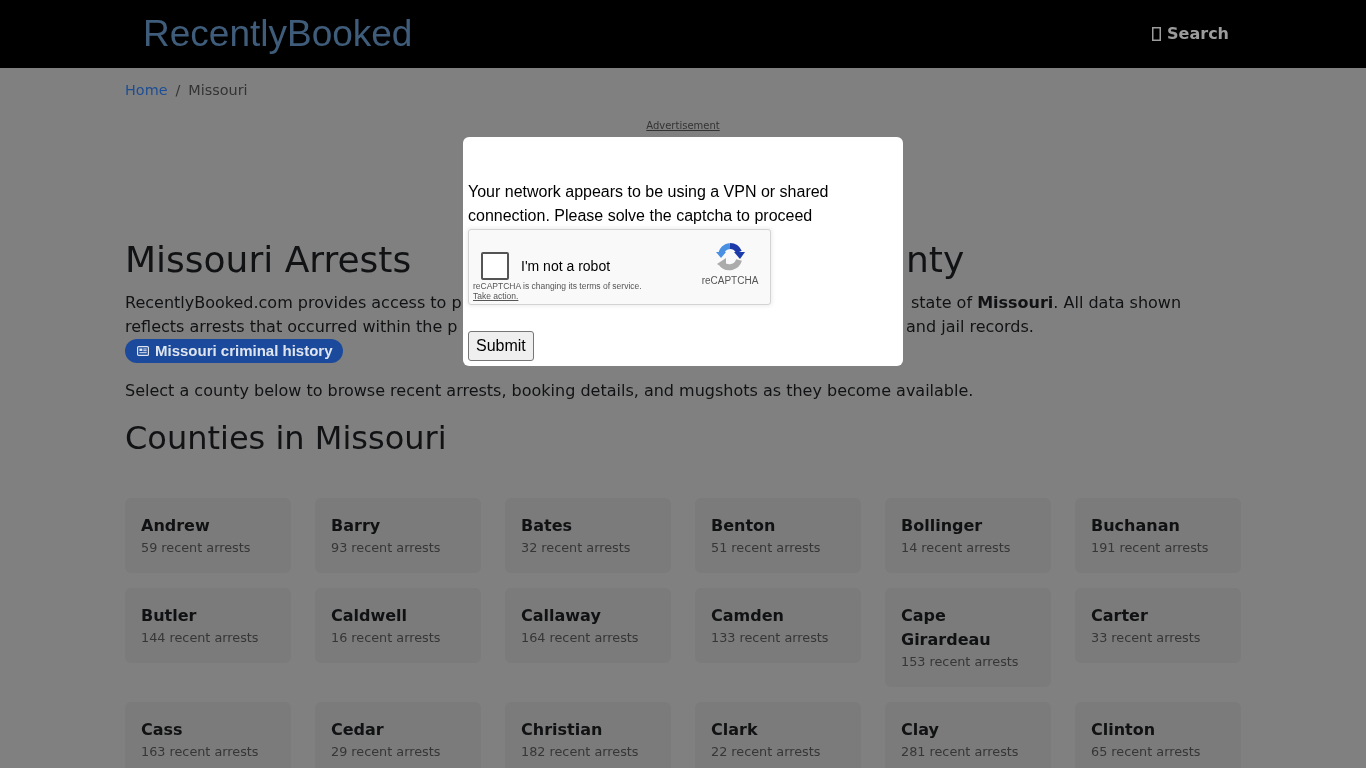 The width and height of the screenshot is (1366, 768). Describe the element at coordinates (735, 730) in the screenshot. I see `county-name: Clark` at that location.